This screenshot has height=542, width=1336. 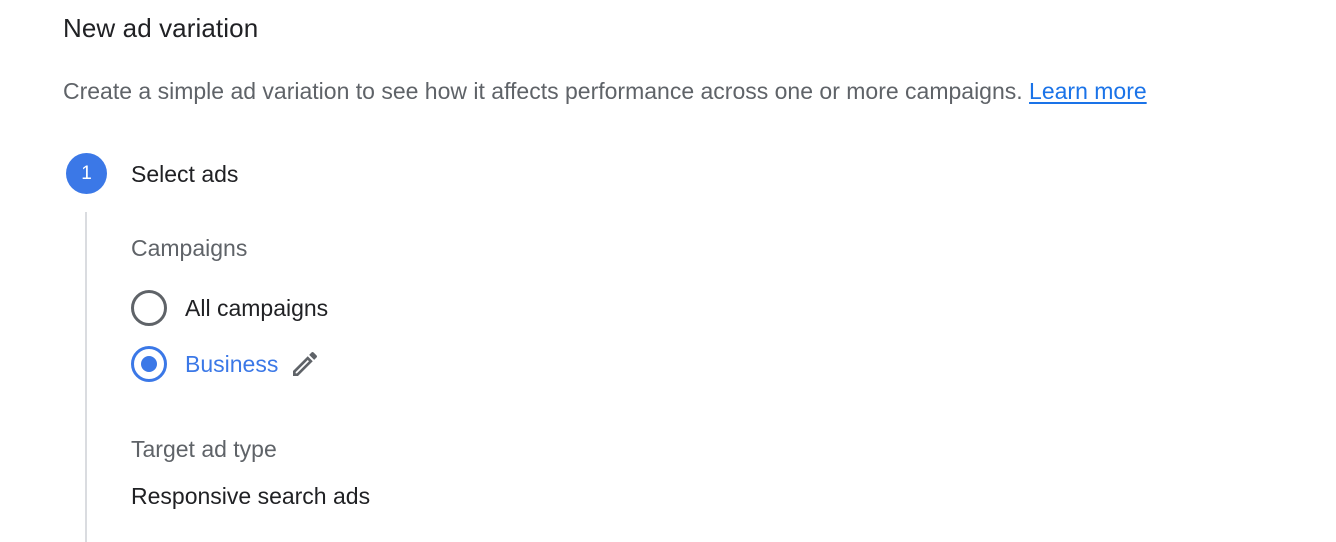 I want to click on radio-unchecked-icon, so click(x=149, y=308).